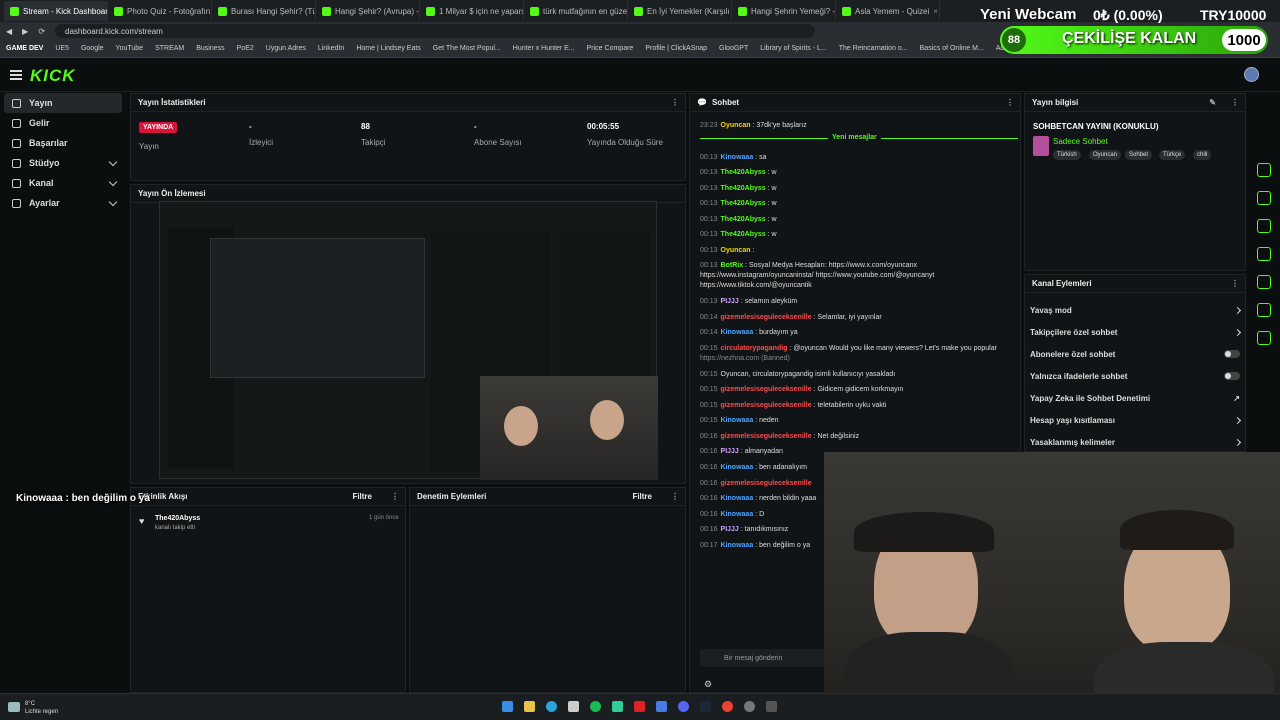 Image resolution: width=1280 pixels, height=720 pixels. I want to click on sidebar-item-başarılar: Başarılar, so click(63, 143).